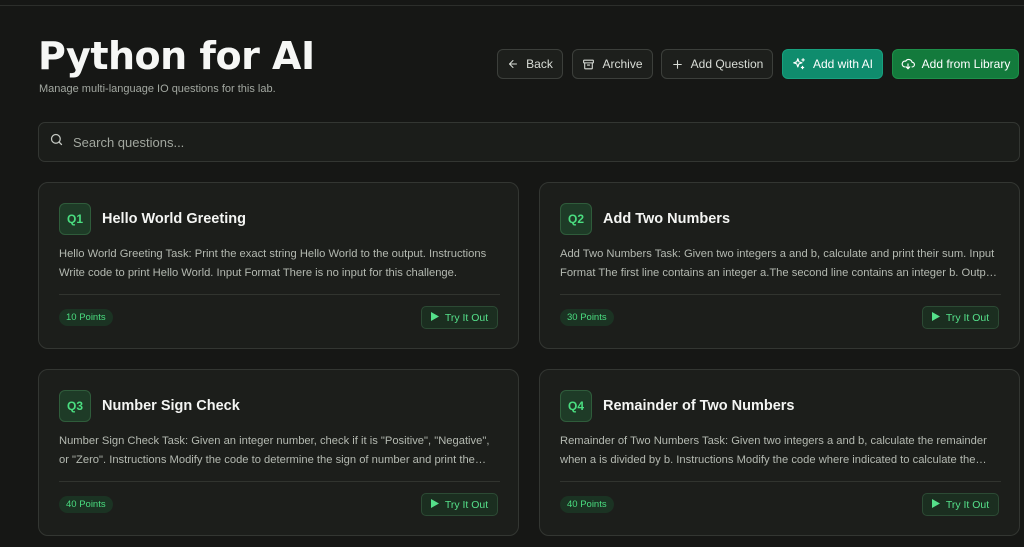 The width and height of the screenshot is (1024, 547). What do you see at coordinates (588, 64) in the screenshot?
I see `archive-icon` at bounding box center [588, 64].